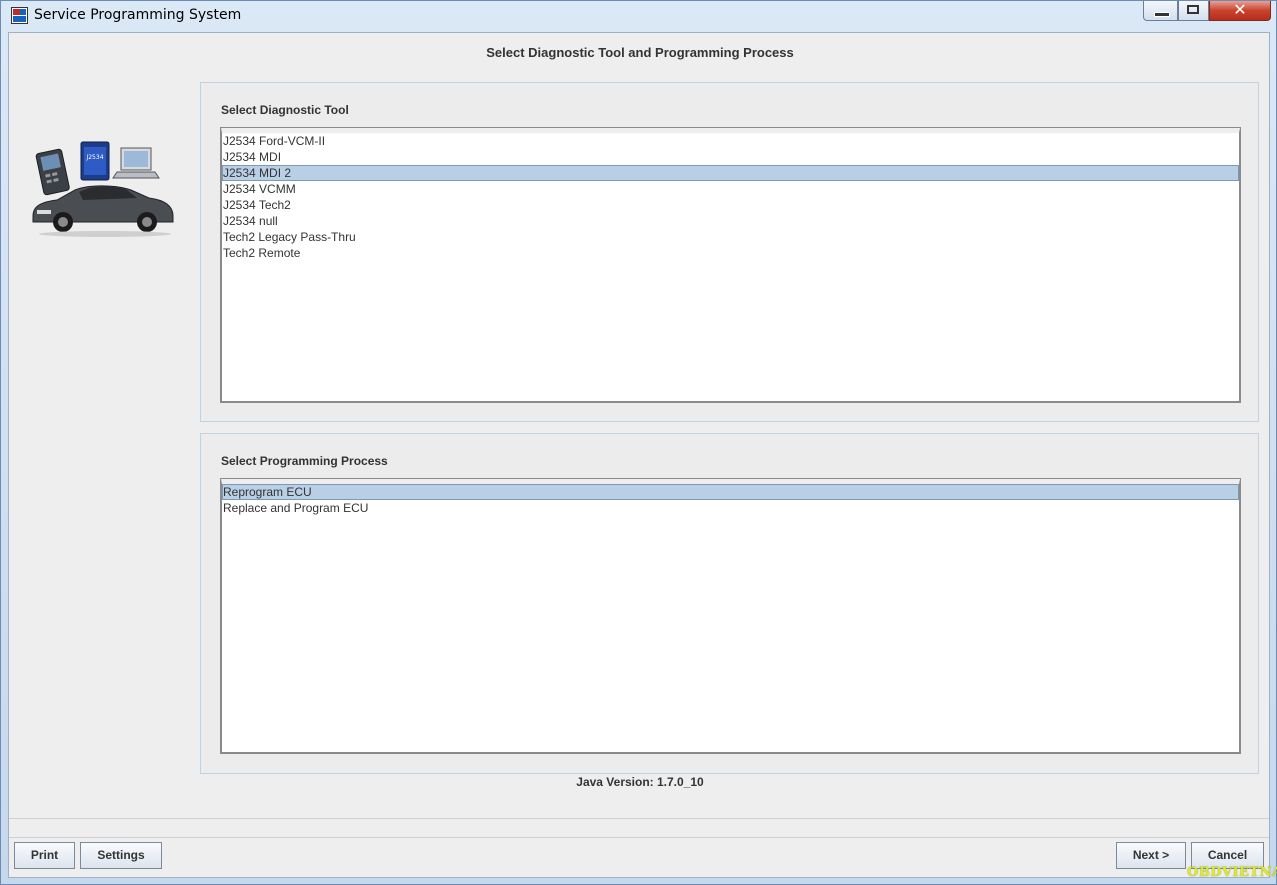 Image resolution: width=1277 pixels, height=885 pixels. I want to click on status-bar, so click(639, 828).